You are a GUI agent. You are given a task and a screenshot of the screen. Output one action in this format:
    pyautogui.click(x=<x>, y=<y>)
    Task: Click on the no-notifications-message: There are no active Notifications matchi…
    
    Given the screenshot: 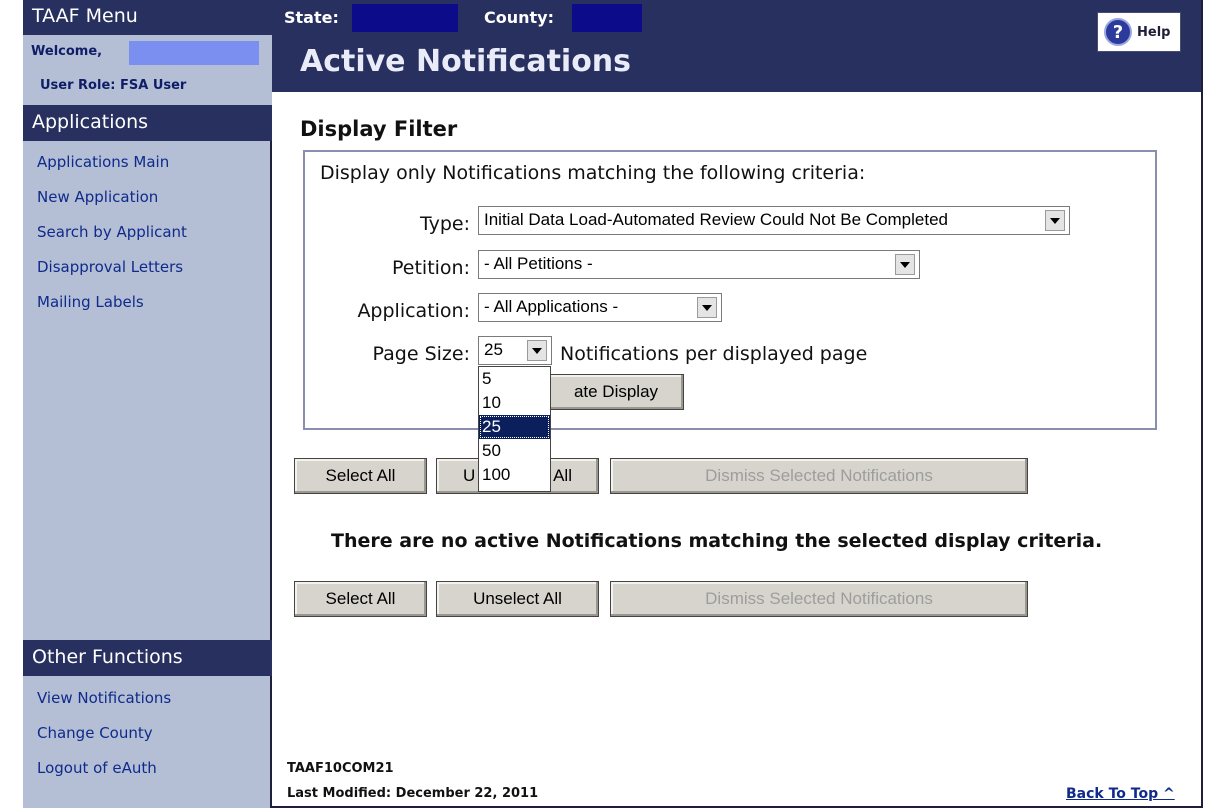 What is the action you would take?
    pyautogui.click(x=717, y=541)
    